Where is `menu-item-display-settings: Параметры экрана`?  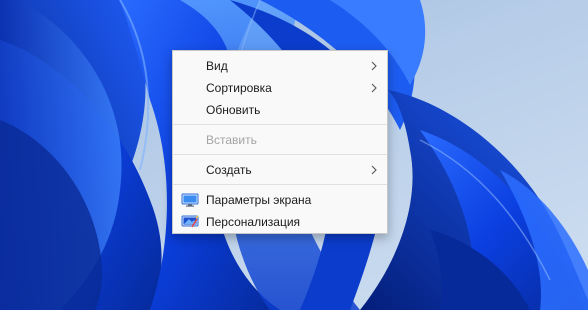 menu-item-display-settings: Параметры экрана is located at coordinates (280, 200).